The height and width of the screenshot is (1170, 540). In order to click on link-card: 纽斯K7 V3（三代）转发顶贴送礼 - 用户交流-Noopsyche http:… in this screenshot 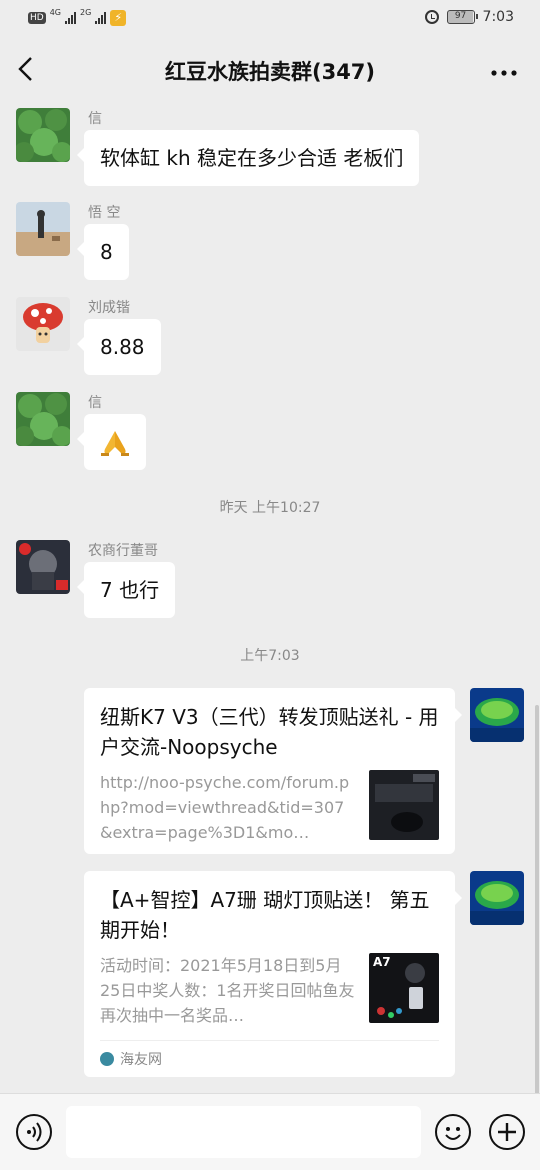, I will do `click(273, 771)`.